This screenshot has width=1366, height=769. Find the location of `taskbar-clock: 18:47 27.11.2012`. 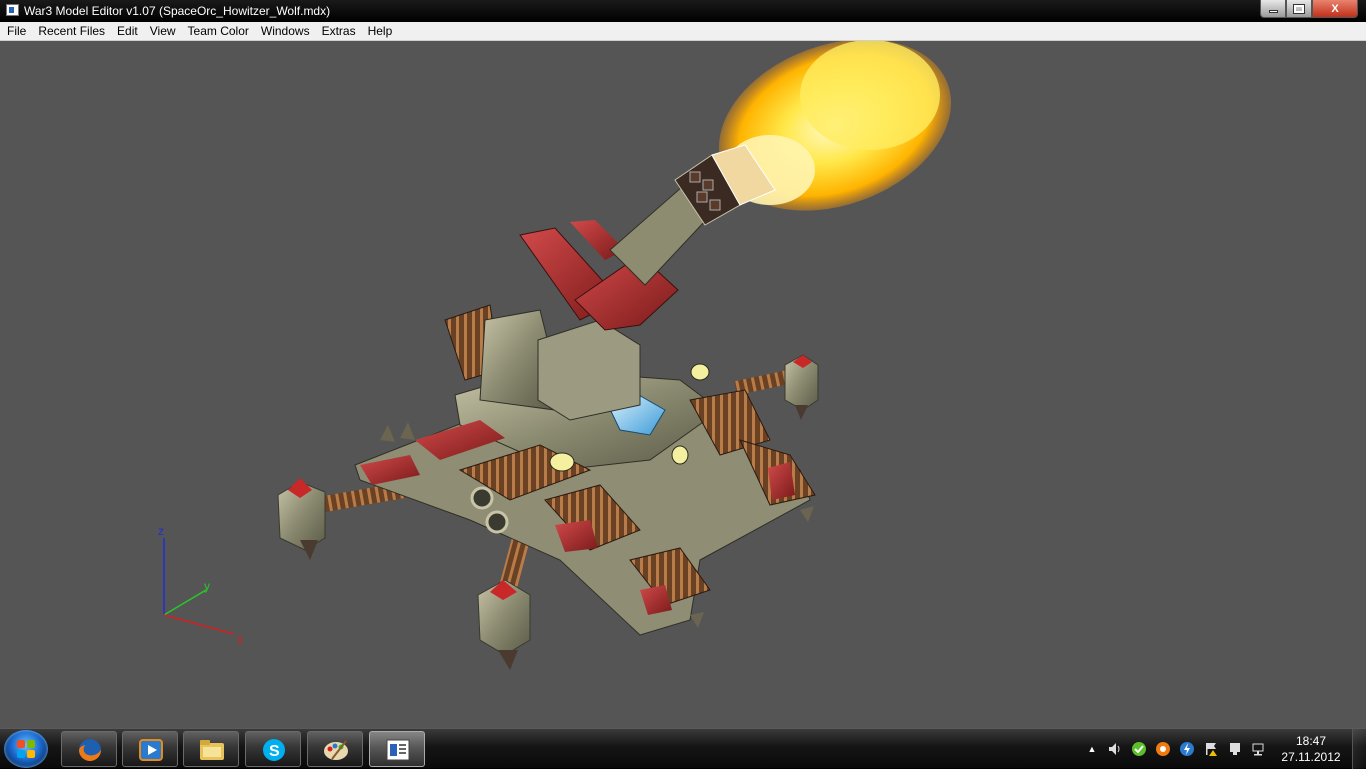

taskbar-clock: 18:47 27.11.2012 is located at coordinates (1311, 749).